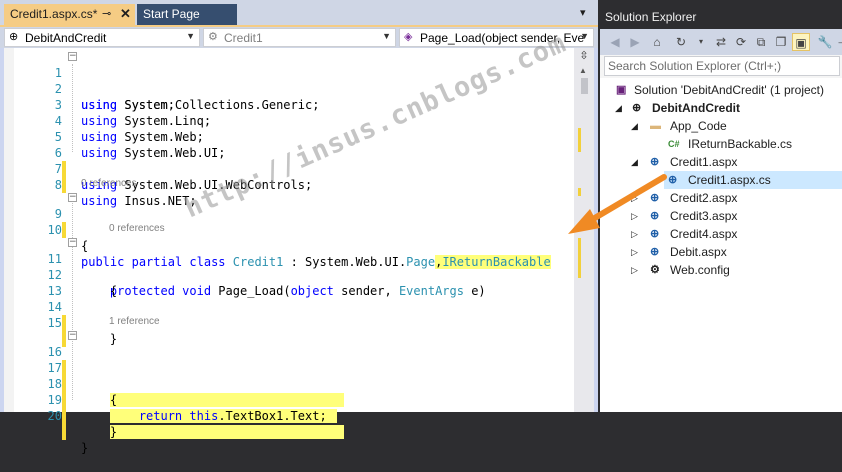 The image size is (842, 472). What do you see at coordinates (721, 216) in the screenshot?
I see `tree-node-credit3-aspx: ▷ ⊕ Credit3.aspx` at bounding box center [721, 216].